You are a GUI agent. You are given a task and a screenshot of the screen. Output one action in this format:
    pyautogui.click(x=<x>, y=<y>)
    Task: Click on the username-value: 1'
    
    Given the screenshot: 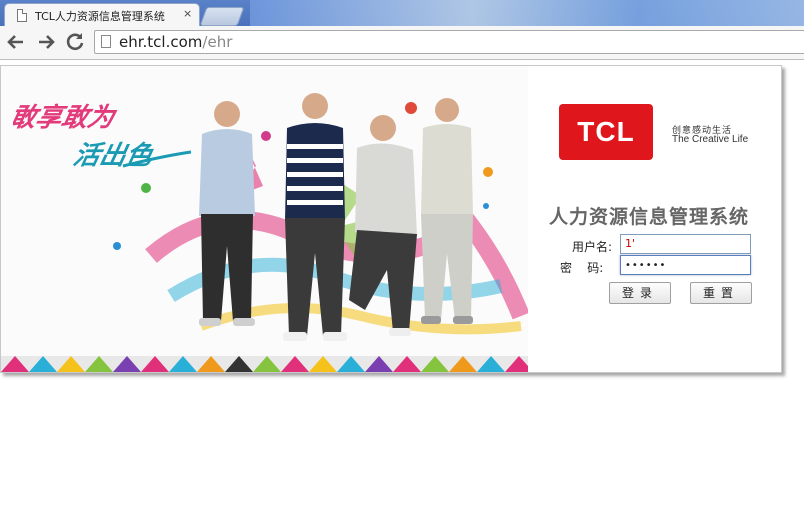 What is the action you would take?
    pyautogui.click(x=630, y=243)
    